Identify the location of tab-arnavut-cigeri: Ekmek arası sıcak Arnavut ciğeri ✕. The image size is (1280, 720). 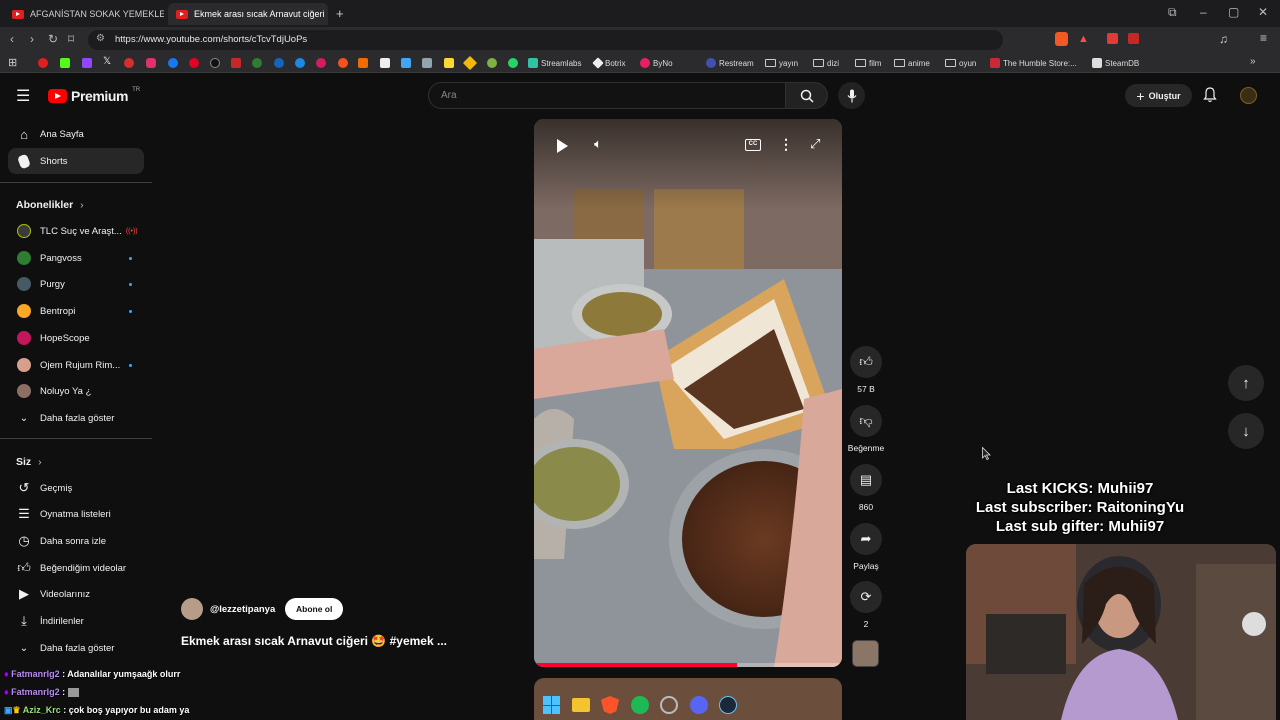
(248, 14).